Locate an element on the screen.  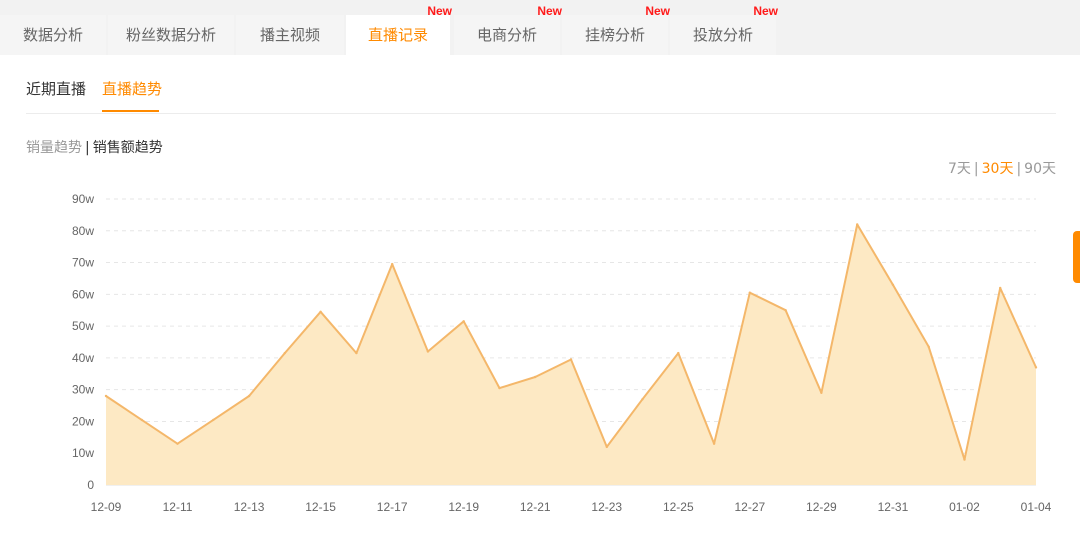
x-tick-label: 12-19 is located at coordinates (463, 507).